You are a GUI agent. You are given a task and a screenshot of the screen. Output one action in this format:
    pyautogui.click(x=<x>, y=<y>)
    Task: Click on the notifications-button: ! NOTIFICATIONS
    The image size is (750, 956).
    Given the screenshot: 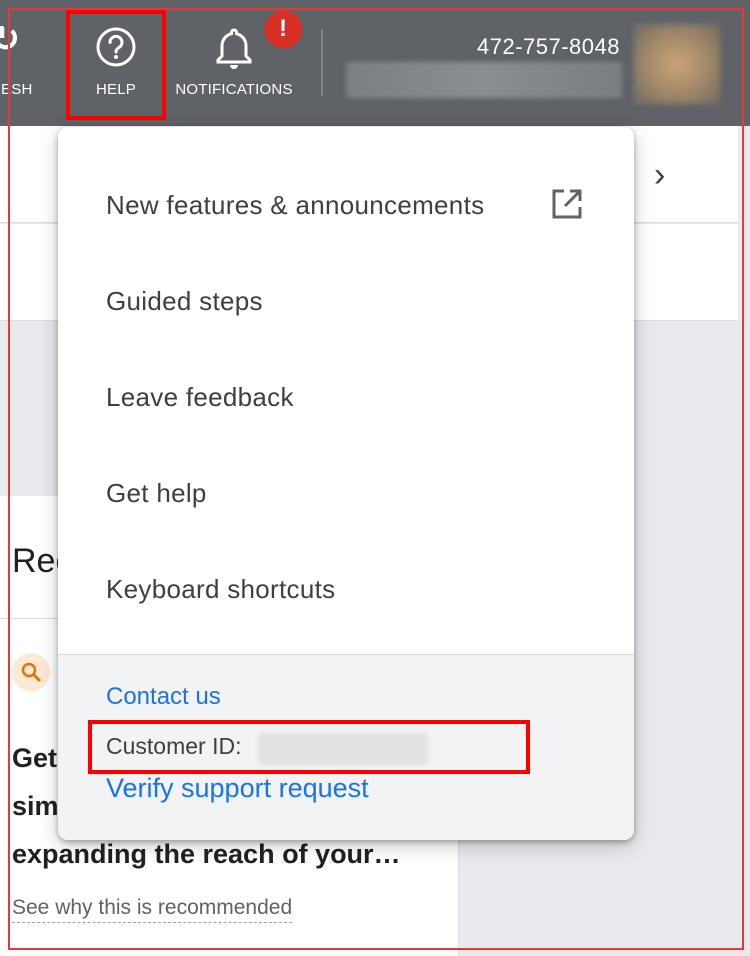 What is the action you would take?
    pyautogui.click(x=235, y=63)
    